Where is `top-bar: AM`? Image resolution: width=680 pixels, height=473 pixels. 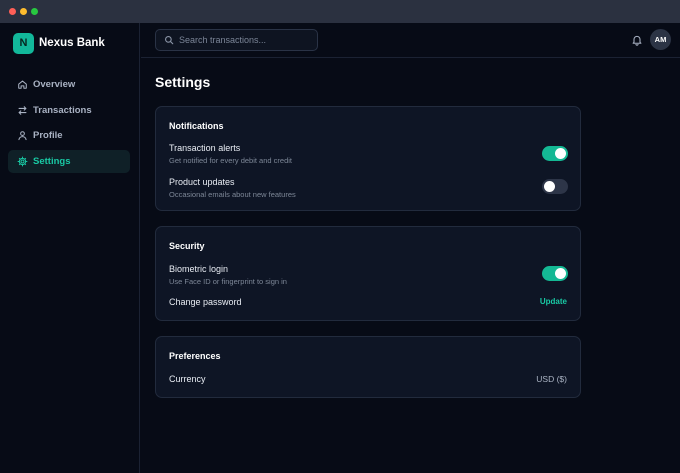 top-bar: AM is located at coordinates (410, 40).